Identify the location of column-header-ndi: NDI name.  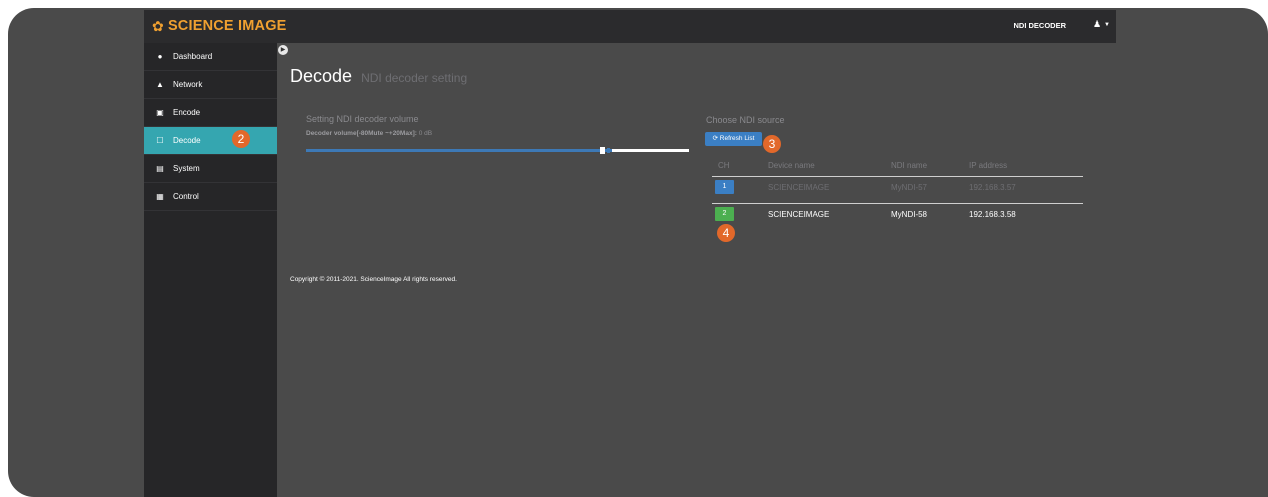
(909, 165).